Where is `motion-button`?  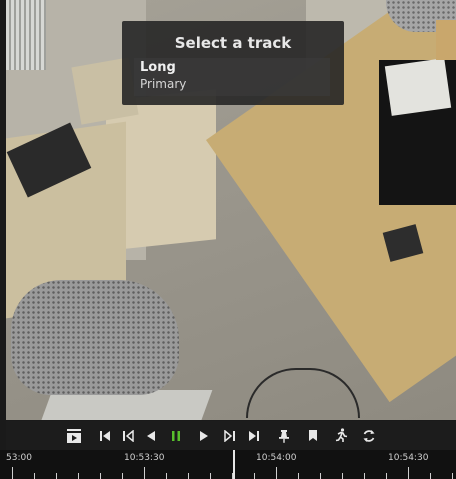
motion-button is located at coordinates (341, 435).